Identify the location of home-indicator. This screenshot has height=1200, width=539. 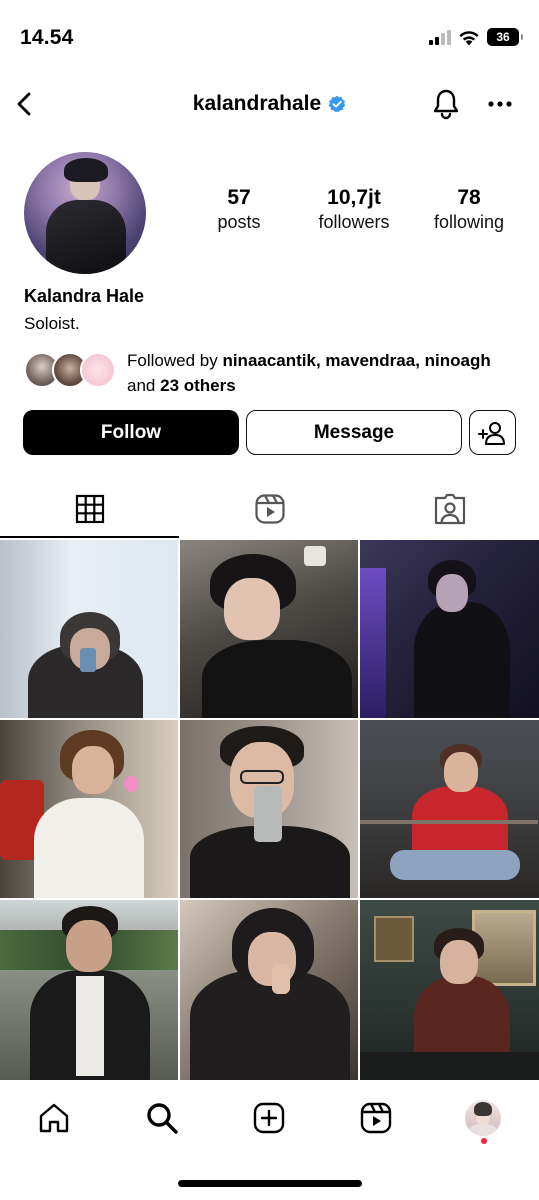
(270, 1183).